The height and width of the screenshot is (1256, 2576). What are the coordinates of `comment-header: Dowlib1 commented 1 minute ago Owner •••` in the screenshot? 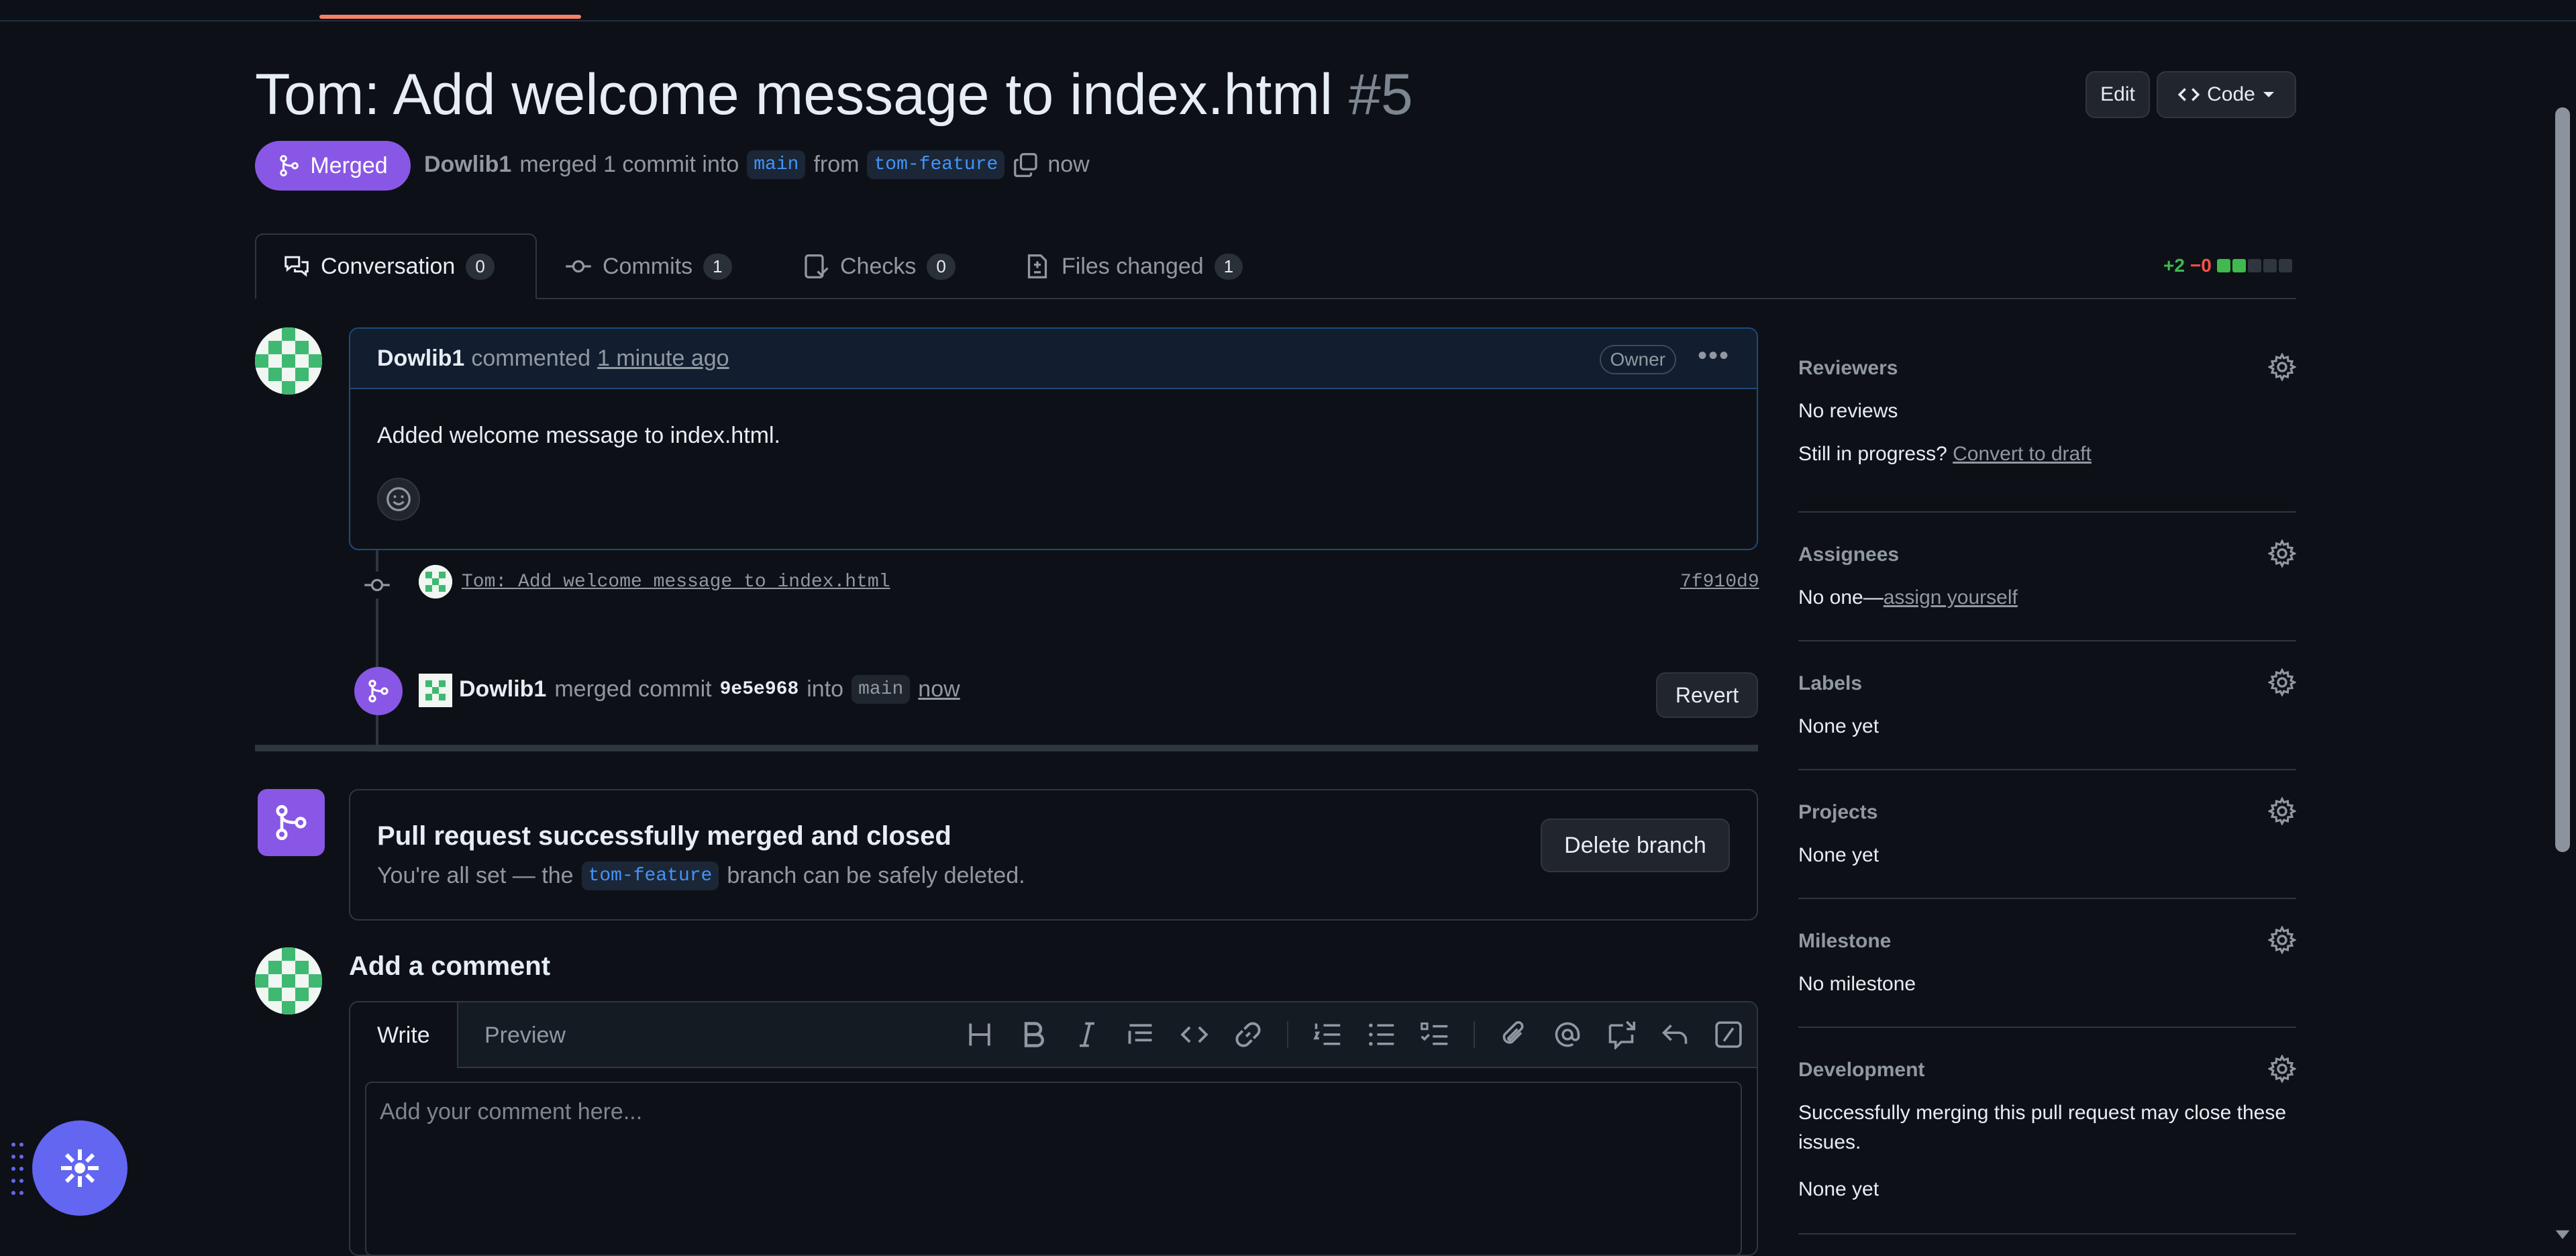 It's located at (1053, 359).